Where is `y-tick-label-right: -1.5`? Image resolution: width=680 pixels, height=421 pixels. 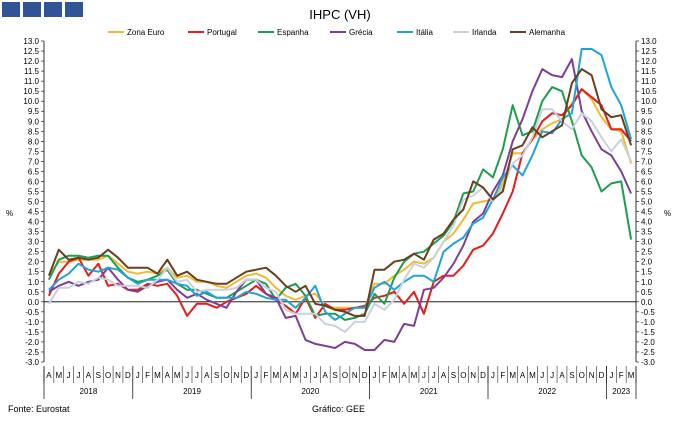
y-tick-label-right: -1.5 is located at coordinates (648, 332).